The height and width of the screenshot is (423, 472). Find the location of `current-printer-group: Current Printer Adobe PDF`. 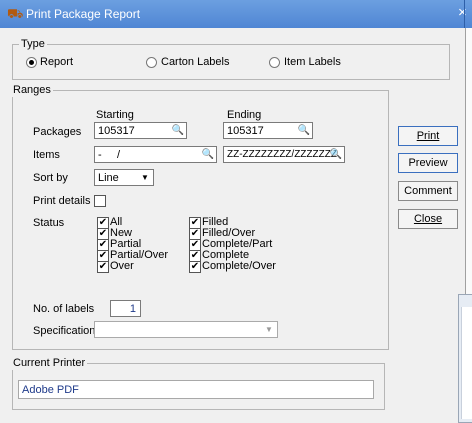

current-printer-group: Current Printer Adobe PDF is located at coordinates (198, 383).